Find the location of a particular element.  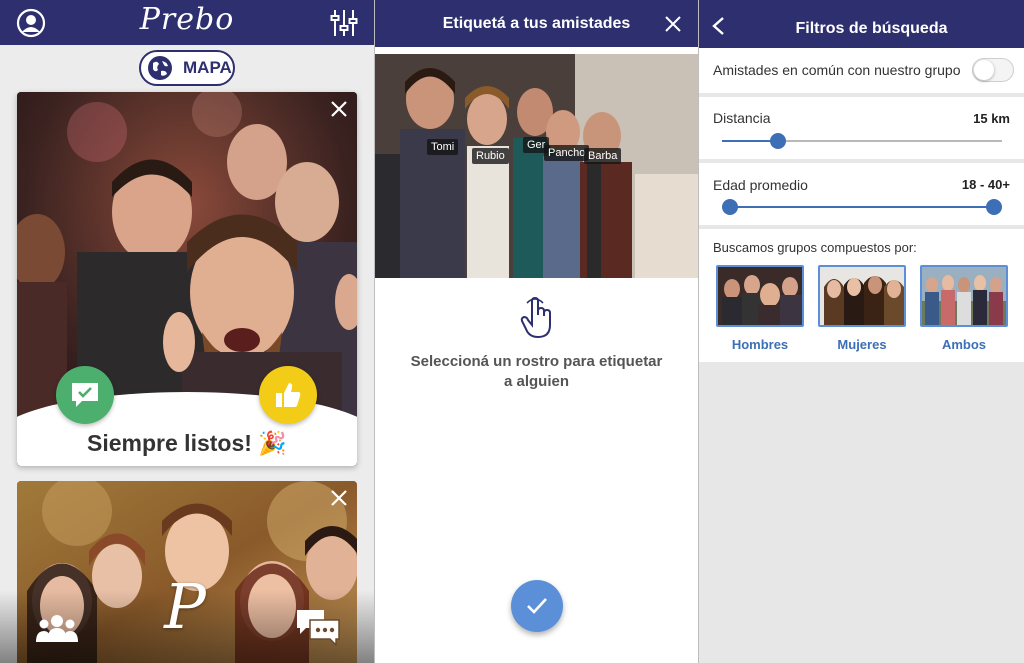

group-option-men: Hombres is located at coordinates (760, 308).